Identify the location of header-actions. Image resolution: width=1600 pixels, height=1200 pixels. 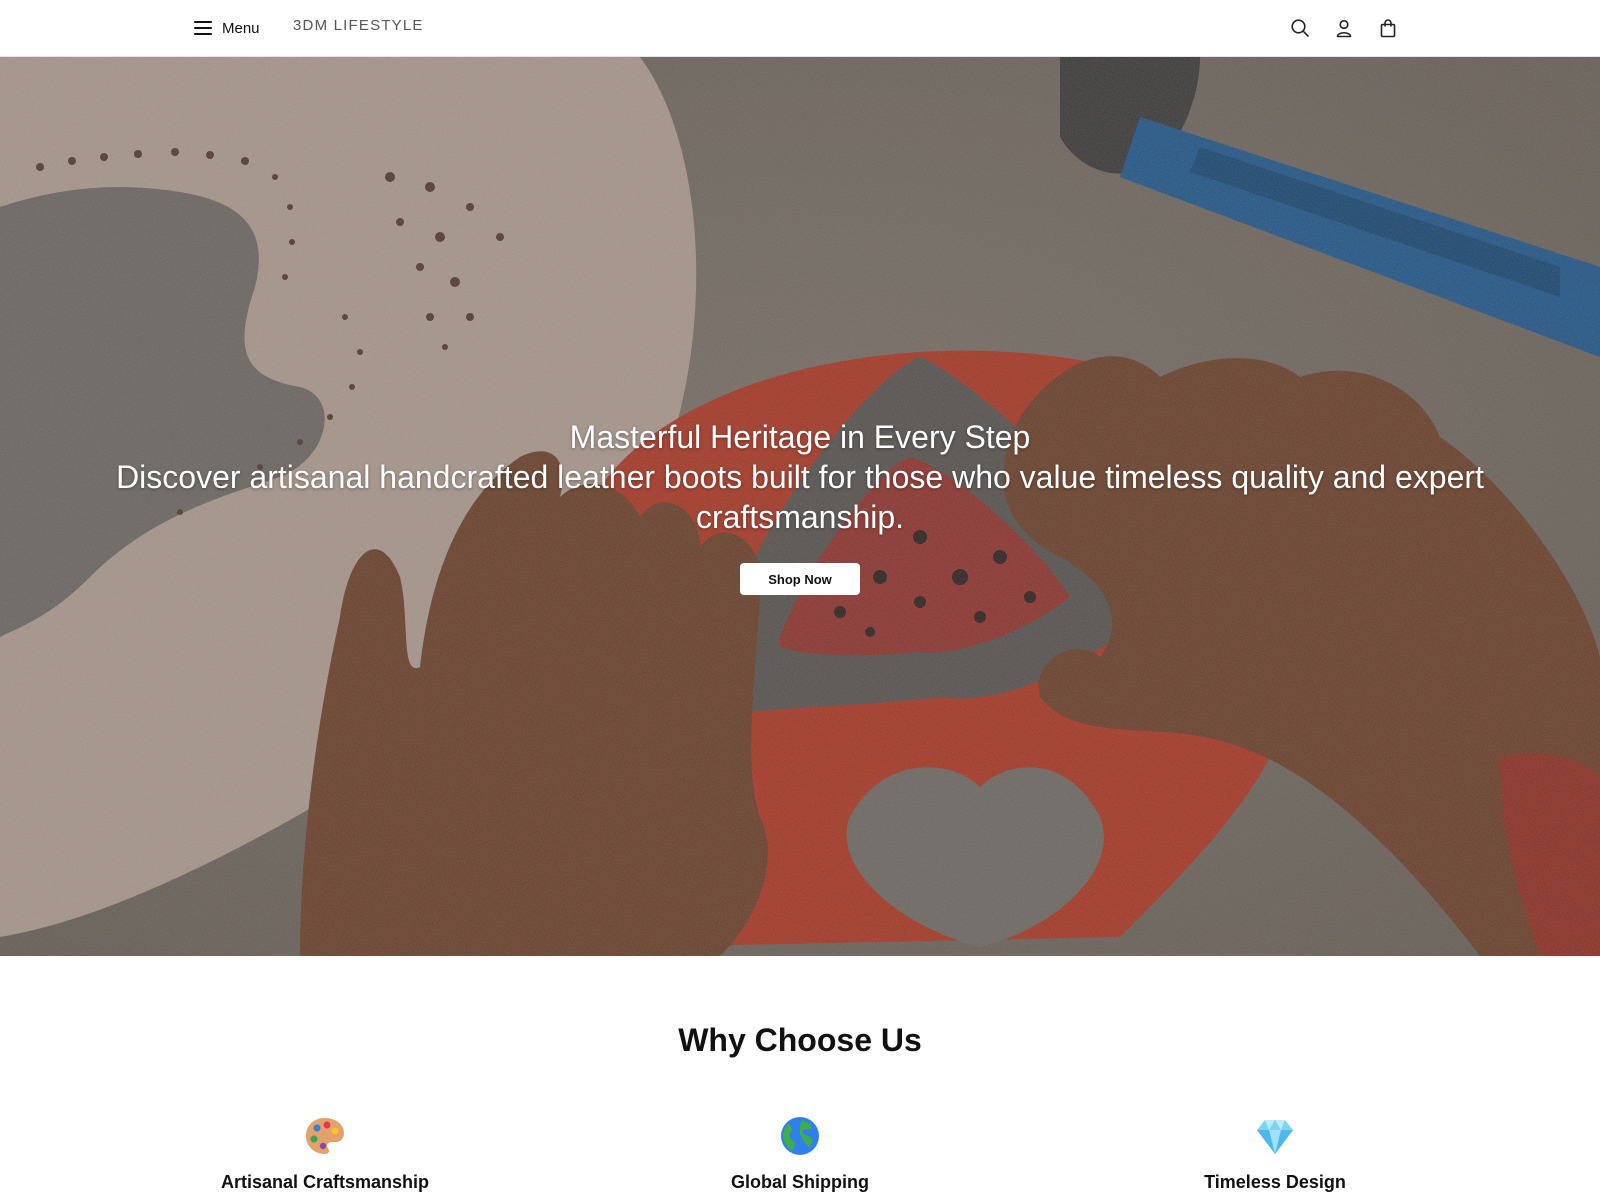
(1344, 28).